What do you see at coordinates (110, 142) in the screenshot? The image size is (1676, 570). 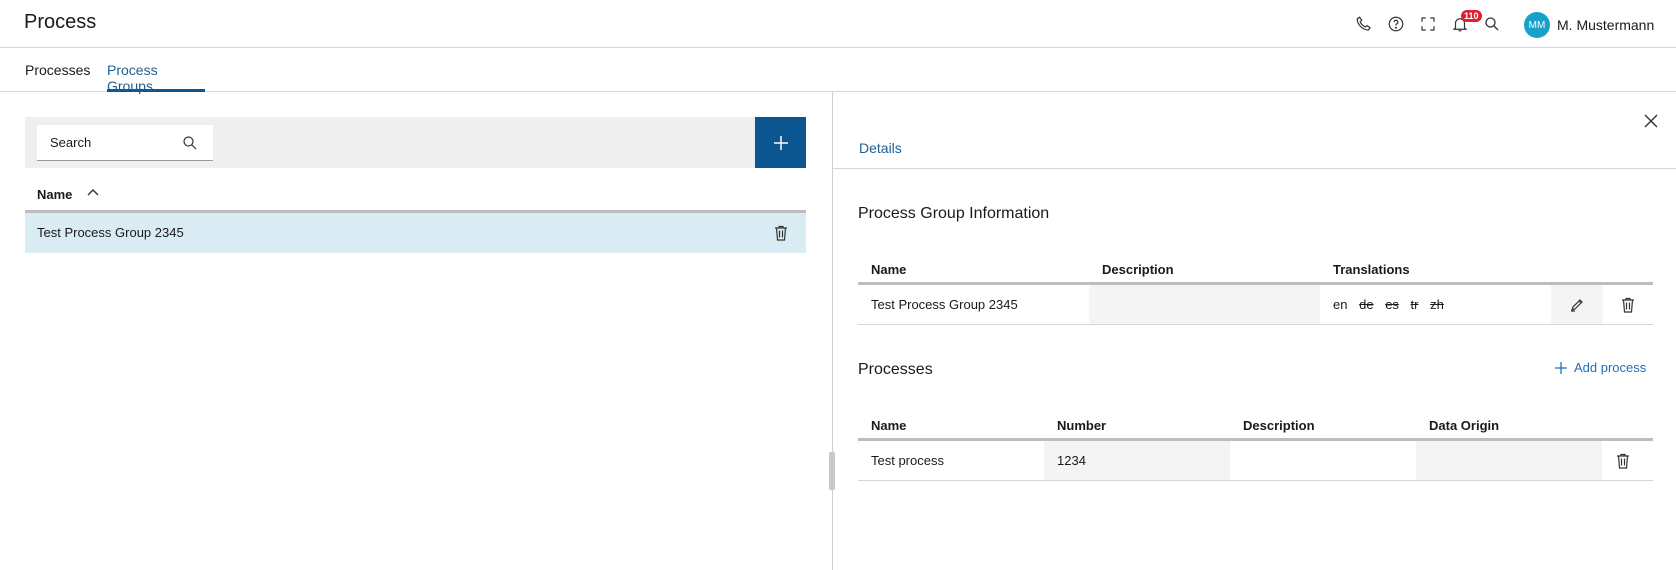 I see `search-input` at bounding box center [110, 142].